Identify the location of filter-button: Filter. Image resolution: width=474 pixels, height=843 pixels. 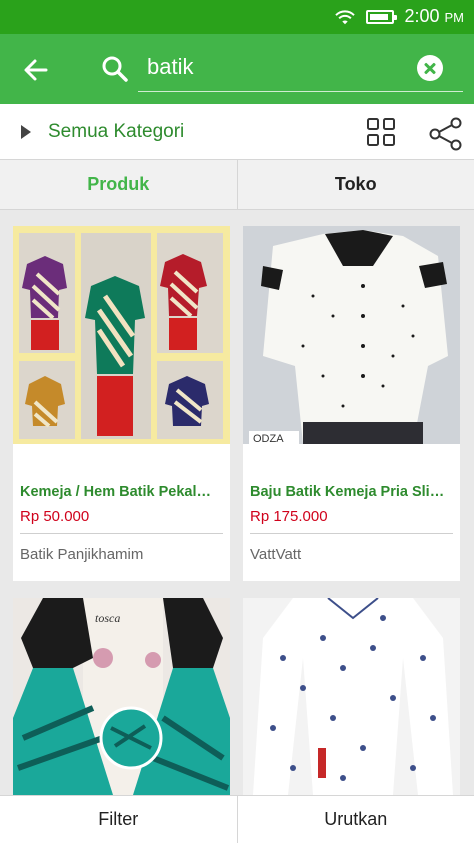
(118, 819).